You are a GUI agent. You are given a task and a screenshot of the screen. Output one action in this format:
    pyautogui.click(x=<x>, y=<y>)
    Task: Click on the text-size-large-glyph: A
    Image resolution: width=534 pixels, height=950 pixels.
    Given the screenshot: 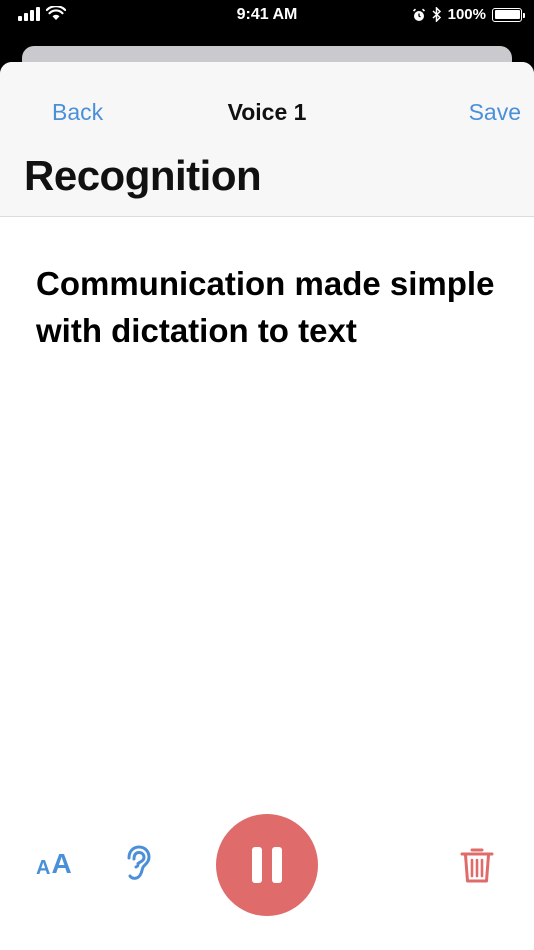 What is the action you would take?
    pyautogui.click(x=61, y=863)
    